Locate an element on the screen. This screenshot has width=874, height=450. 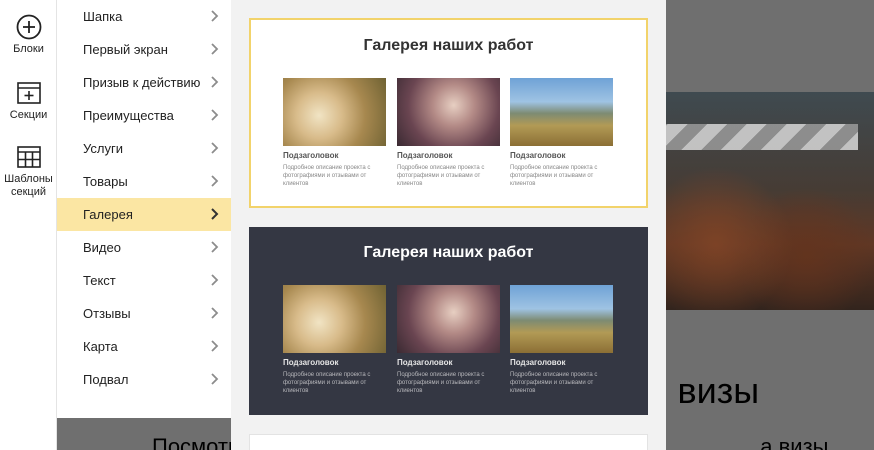
category-item-header: Шапка is located at coordinates (144, 16).